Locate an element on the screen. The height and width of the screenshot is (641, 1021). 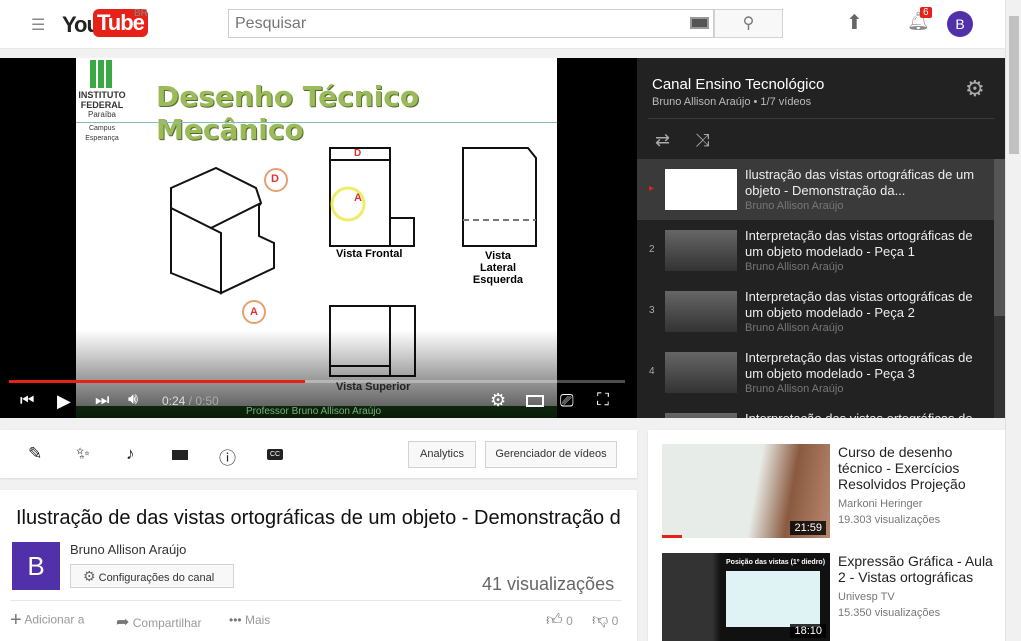
more-label: Mais is located at coordinates (257, 620).